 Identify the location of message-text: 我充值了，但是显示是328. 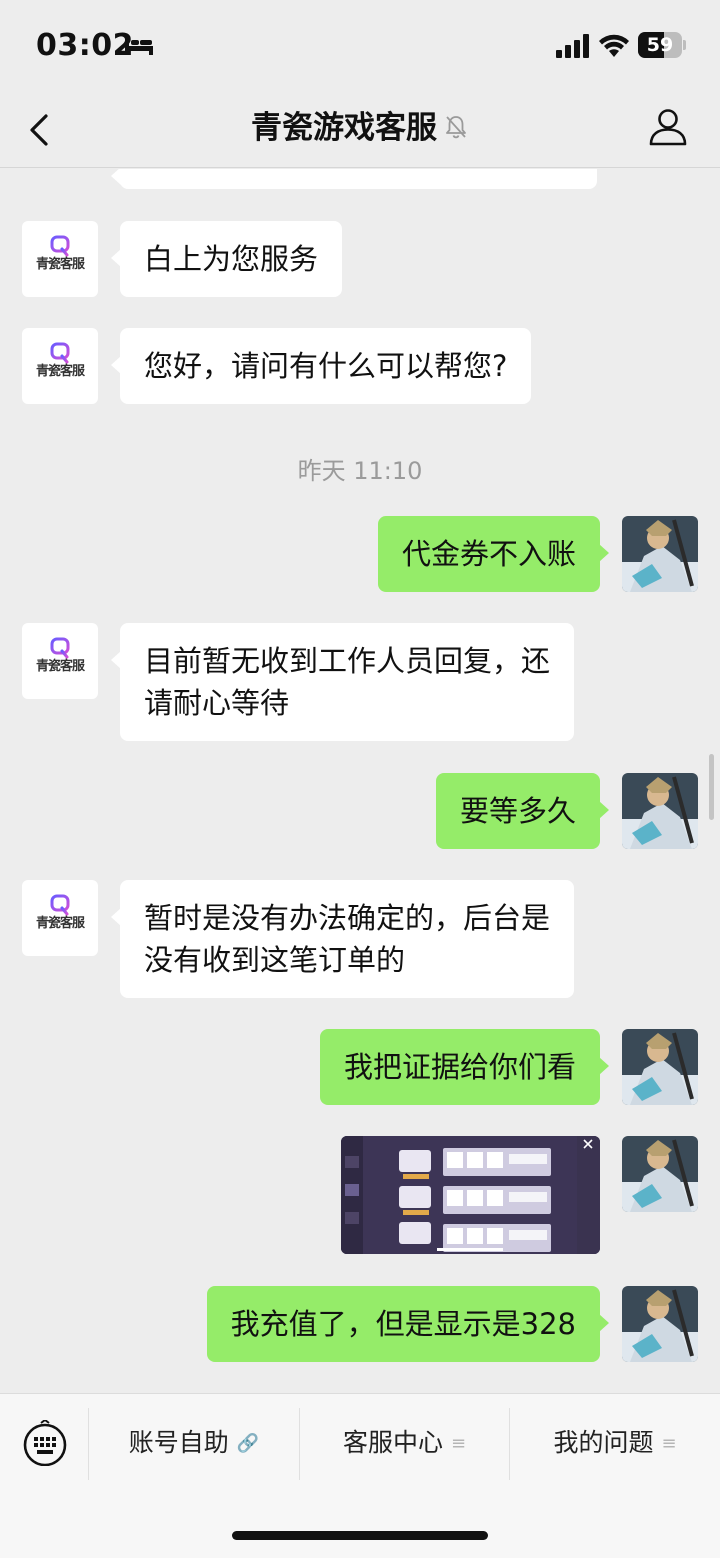
(403, 1324).